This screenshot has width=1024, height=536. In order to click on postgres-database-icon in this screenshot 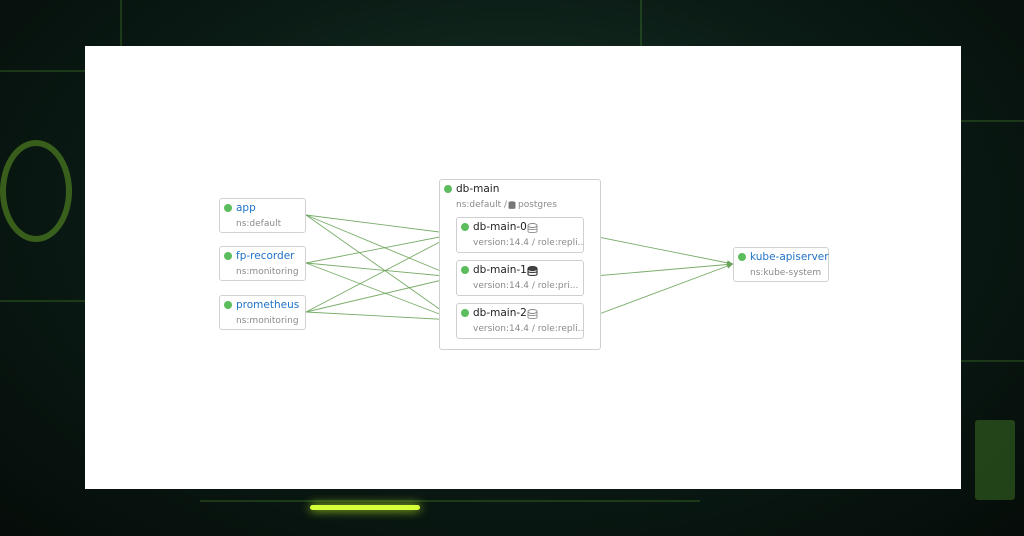, I will do `click(512, 205)`.